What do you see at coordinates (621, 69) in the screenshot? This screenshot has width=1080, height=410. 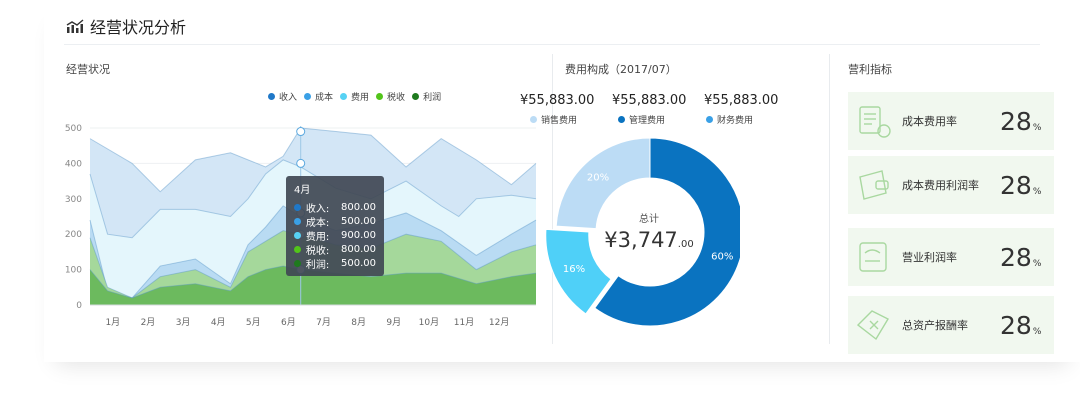 I see `cost-section-title: 费用构成（2017/07）` at bounding box center [621, 69].